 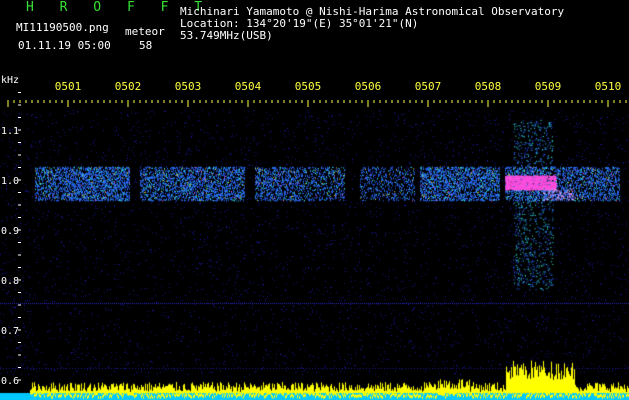 What do you see at coordinates (10, 131) in the screenshot?
I see `y-tick-label: 1.1` at bounding box center [10, 131].